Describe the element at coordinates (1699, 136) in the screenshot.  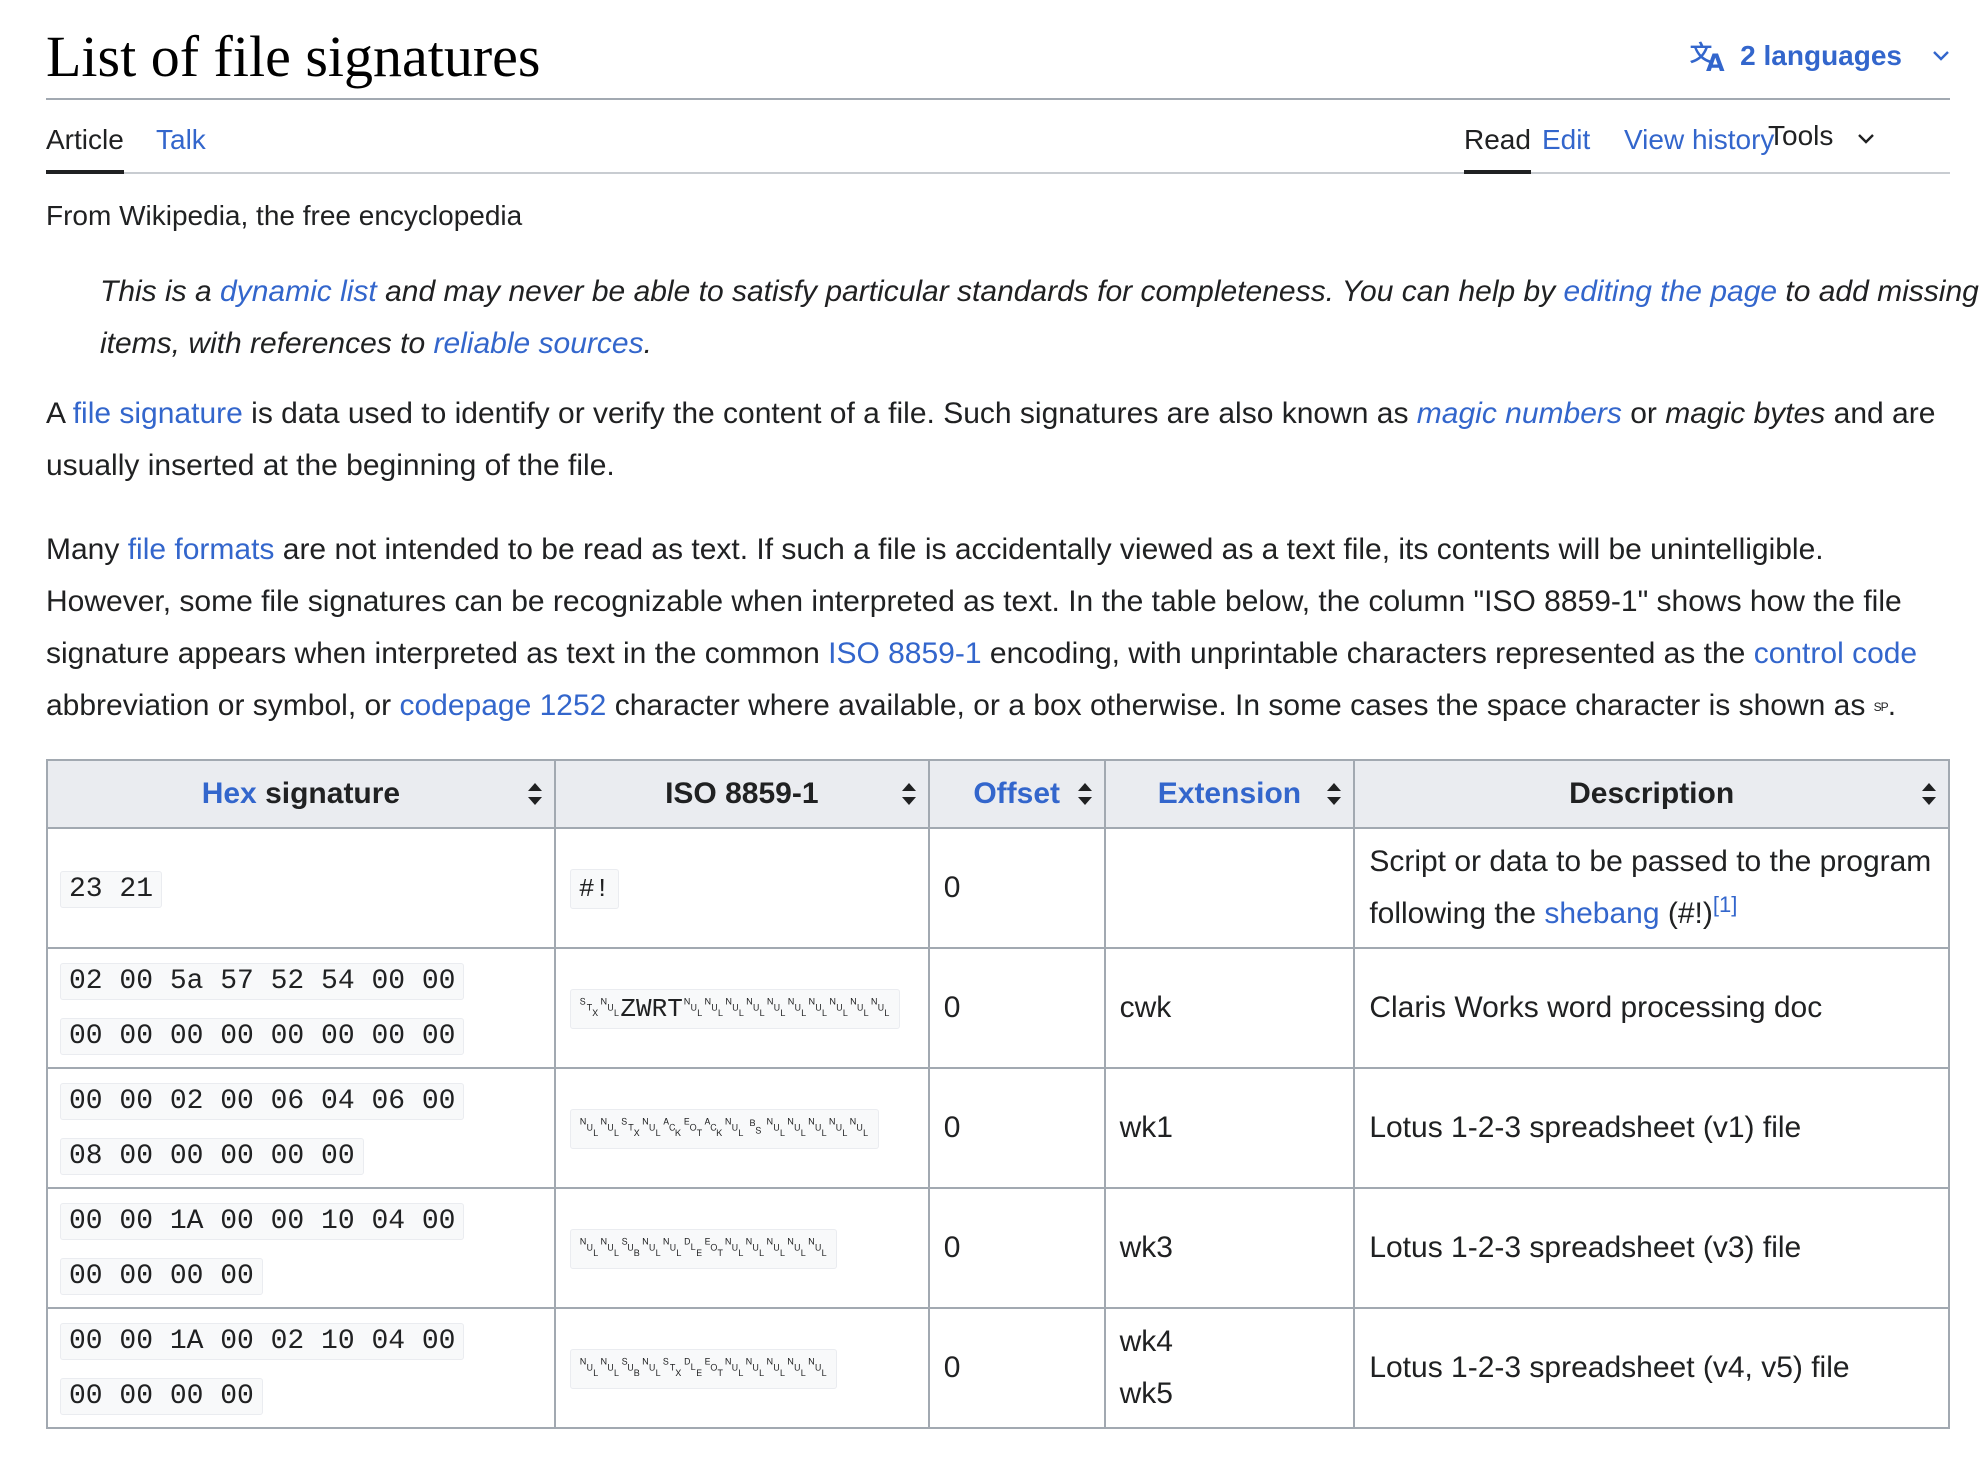
I see `tab-view-history: View history` at that location.